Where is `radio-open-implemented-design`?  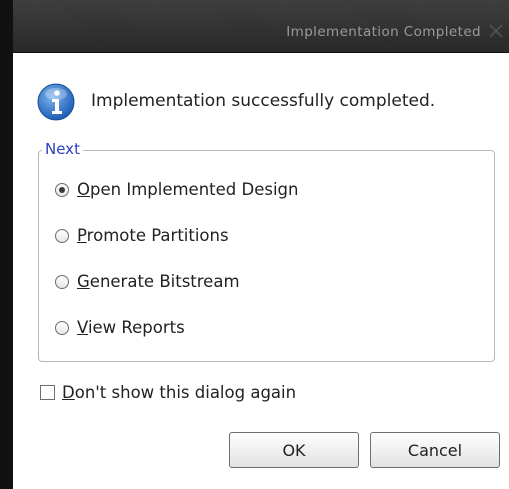 radio-open-implemented-design is located at coordinates (62, 189).